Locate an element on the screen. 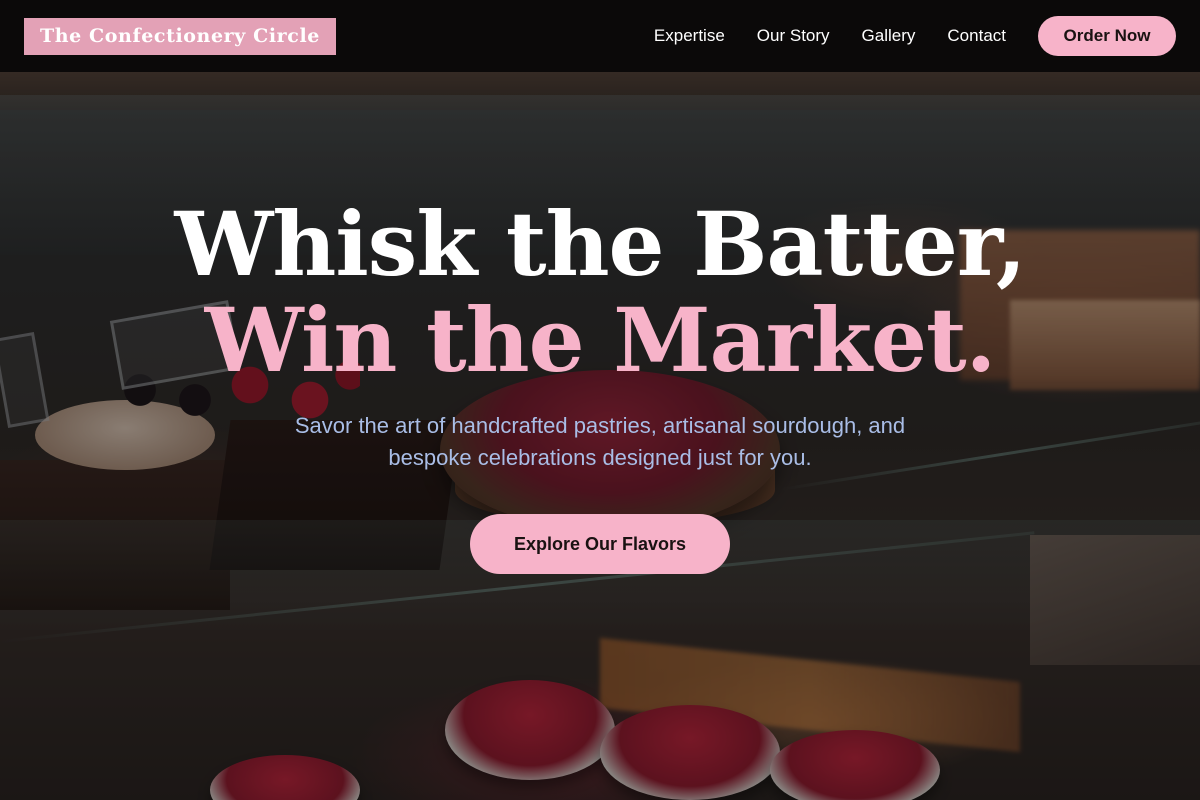  nav-link-contact: Contact is located at coordinates (976, 36).